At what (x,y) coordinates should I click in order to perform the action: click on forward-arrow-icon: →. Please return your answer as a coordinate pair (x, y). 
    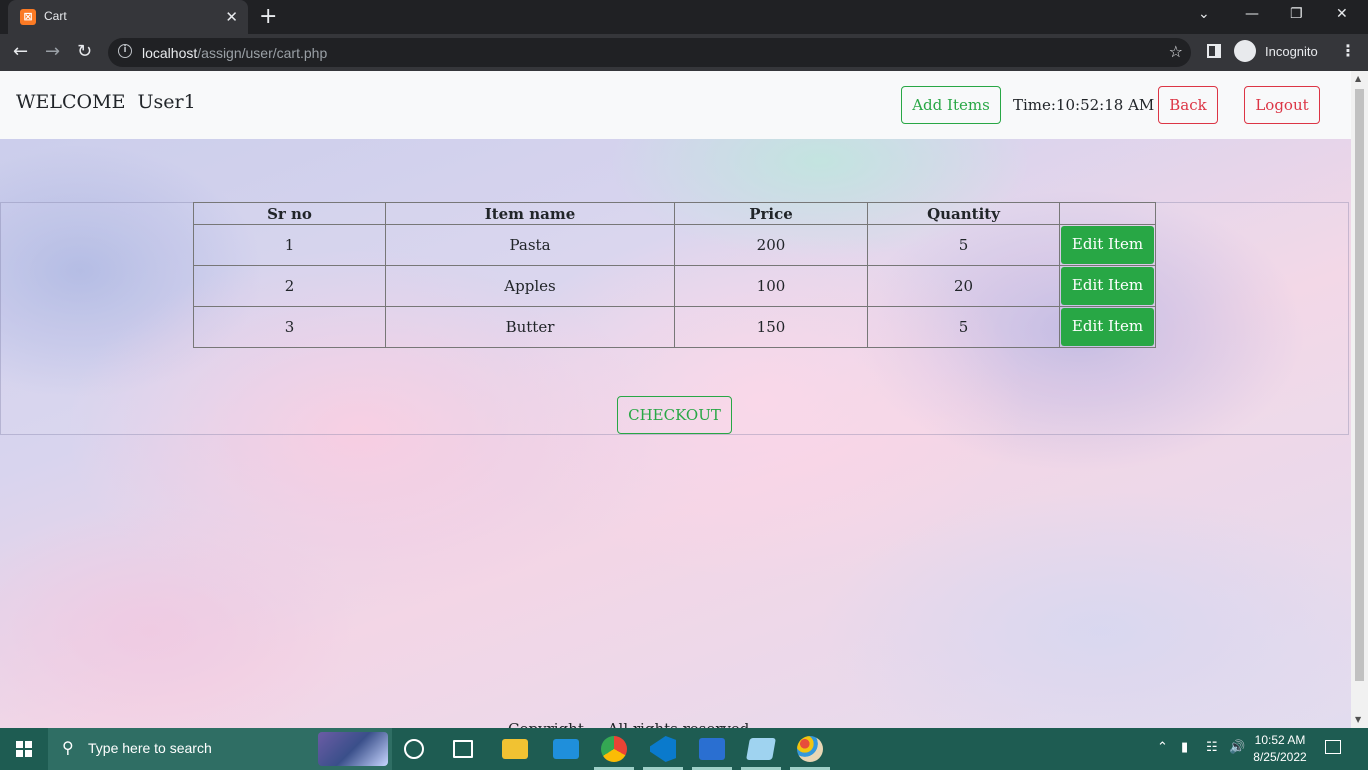
    Looking at the image, I should click on (52, 51).